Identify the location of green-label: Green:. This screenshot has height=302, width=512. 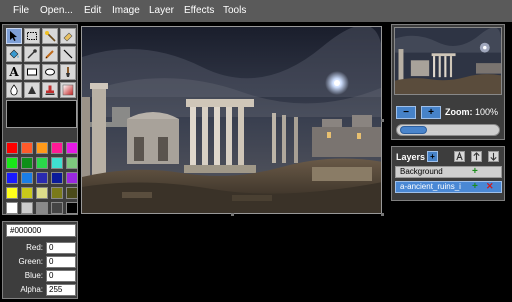
(30, 261).